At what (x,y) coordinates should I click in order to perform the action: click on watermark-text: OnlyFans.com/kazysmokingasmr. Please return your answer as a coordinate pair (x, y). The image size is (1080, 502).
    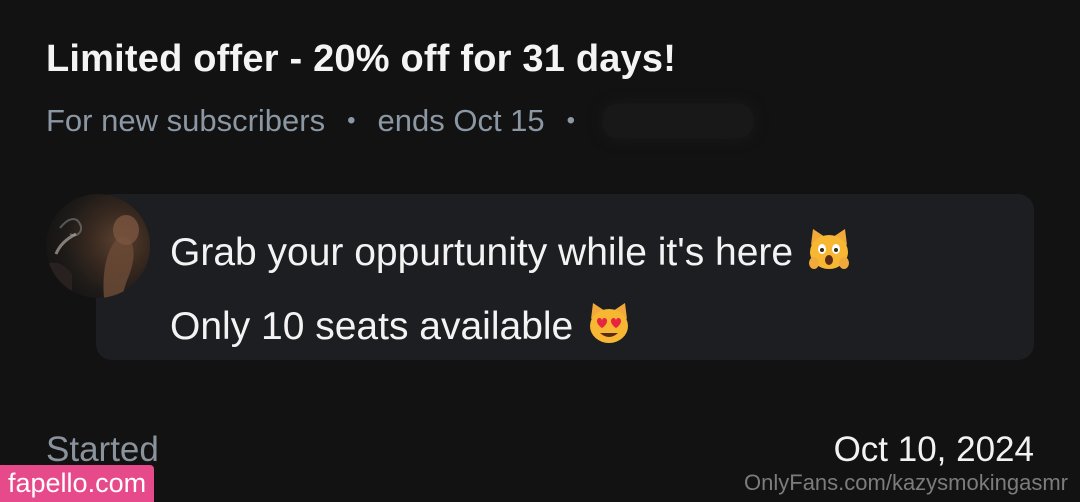
    Looking at the image, I should click on (906, 482).